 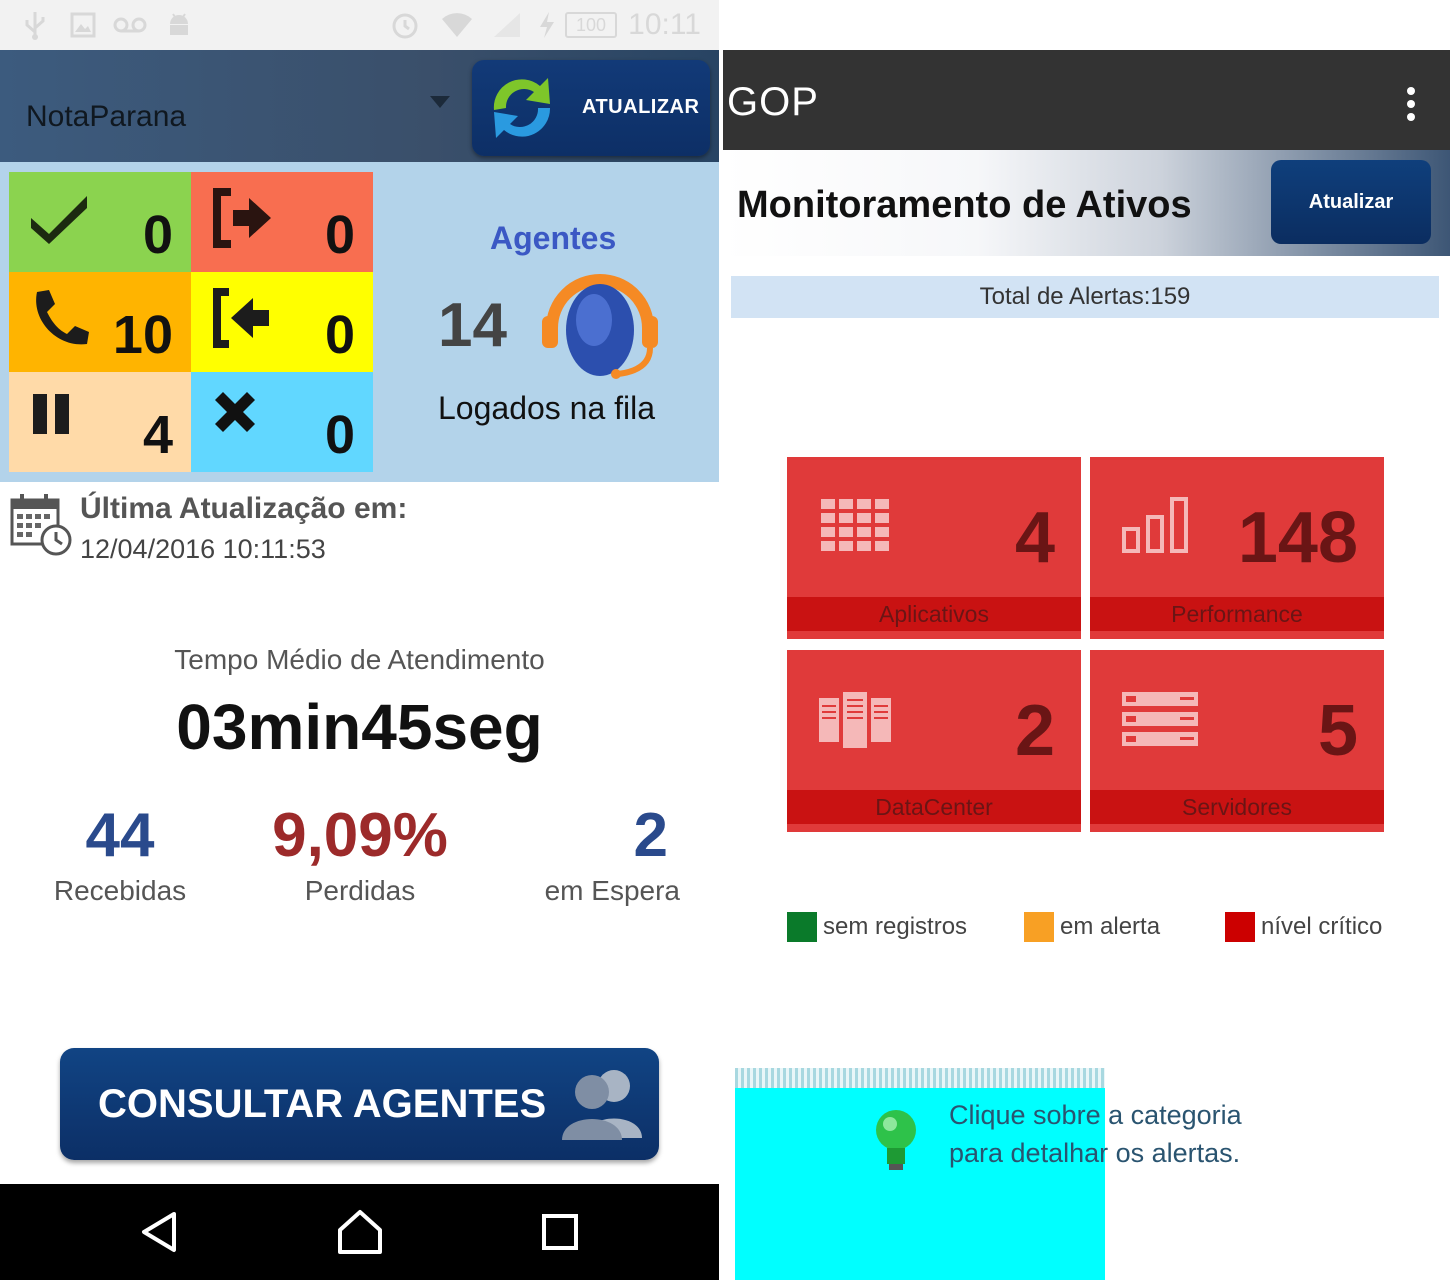 I want to click on total-alerts-bar: Total de Alertas:159, so click(x=1085, y=297).